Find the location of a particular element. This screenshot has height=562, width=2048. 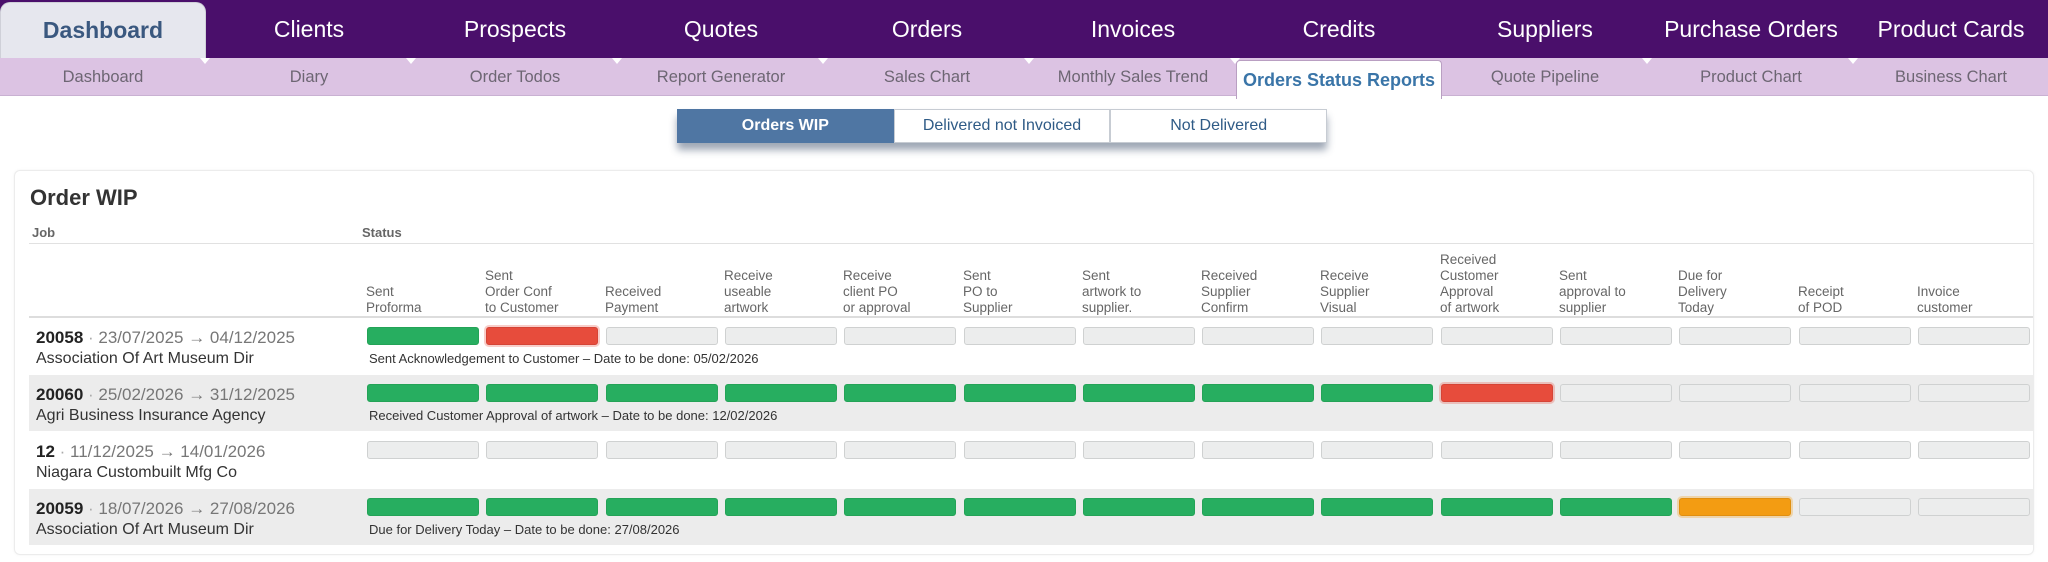

report-button-orders-wip: Orders WIP is located at coordinates (785, 126).